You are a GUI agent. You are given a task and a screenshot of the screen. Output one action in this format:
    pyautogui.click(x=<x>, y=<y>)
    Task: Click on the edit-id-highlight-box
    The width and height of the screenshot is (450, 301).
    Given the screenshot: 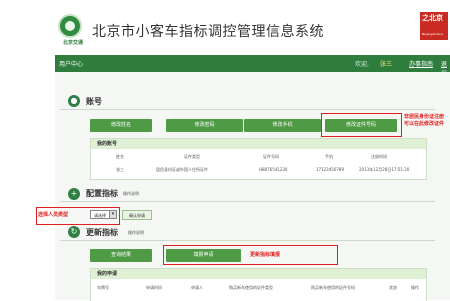 What is the action you would take?
    pyautogui.click(x=361, y=125)
    